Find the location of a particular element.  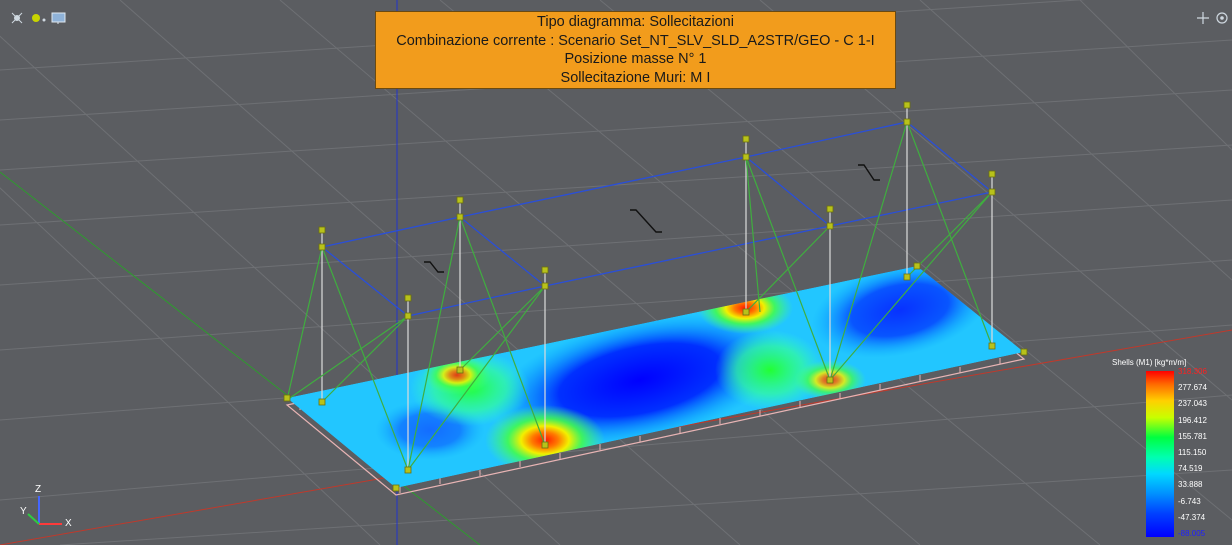

light-icon is located at coordinates (39, 18).